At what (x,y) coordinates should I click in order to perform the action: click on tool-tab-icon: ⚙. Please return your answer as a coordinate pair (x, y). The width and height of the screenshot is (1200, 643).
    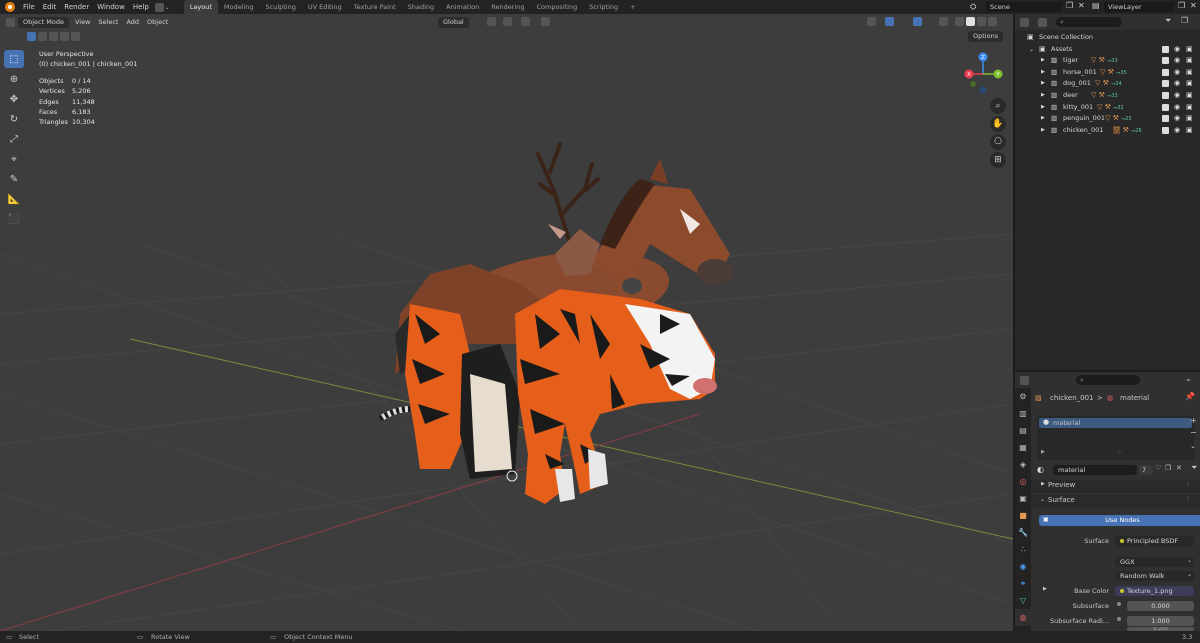
    Looking at the image, I should click on (1023, 396).